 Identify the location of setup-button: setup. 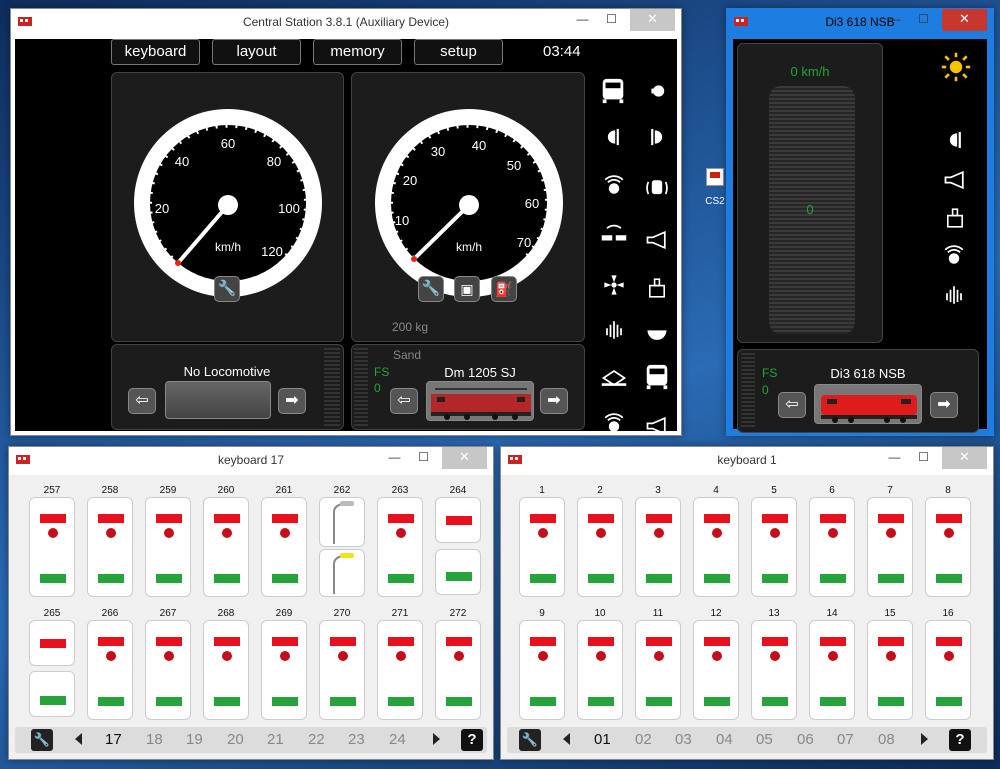
(458, 52).